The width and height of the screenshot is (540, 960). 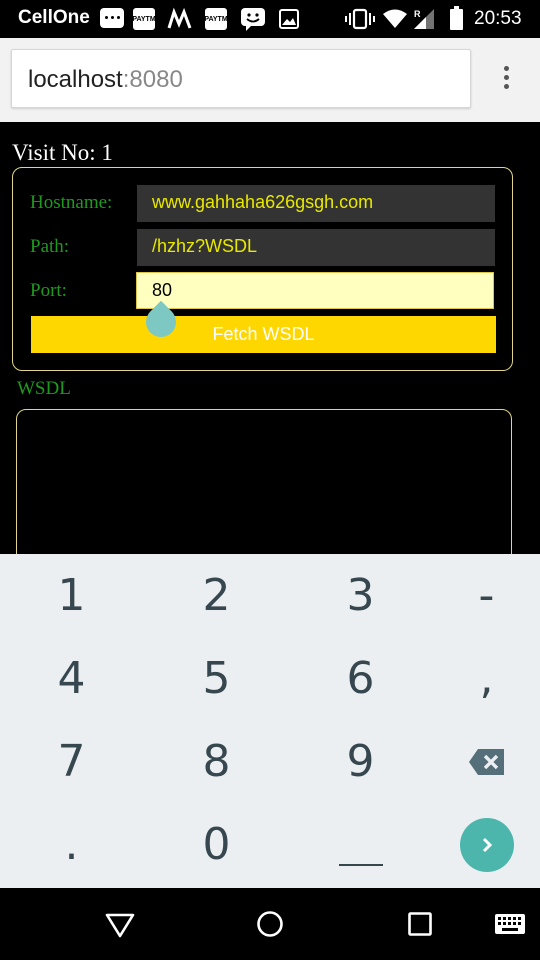 What do you see at coordinates (54, 17) in the screenshot?
I see `carrier-name: CellOne` at bounding box center [54, 17].